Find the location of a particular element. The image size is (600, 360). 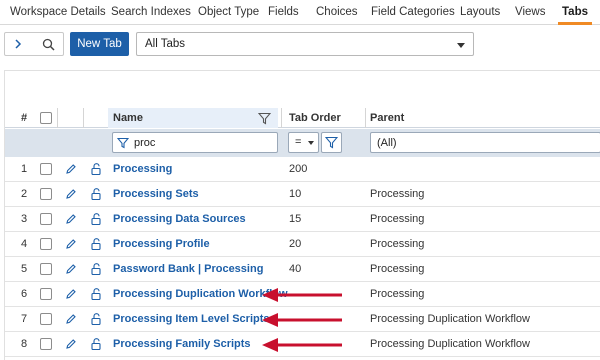

table-row: 2 Processing Sets 10 Processing is located at coordinates (302, 194).